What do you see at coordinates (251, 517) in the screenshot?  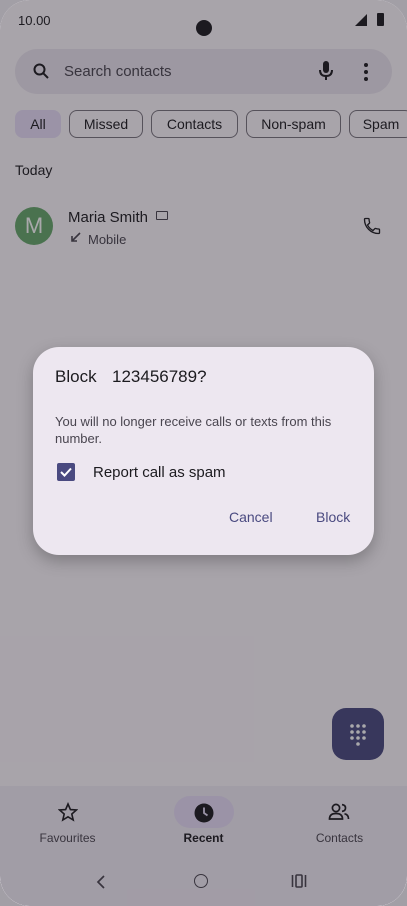 I see `cancel-button: Cancel` at bounding box center [251, 517].